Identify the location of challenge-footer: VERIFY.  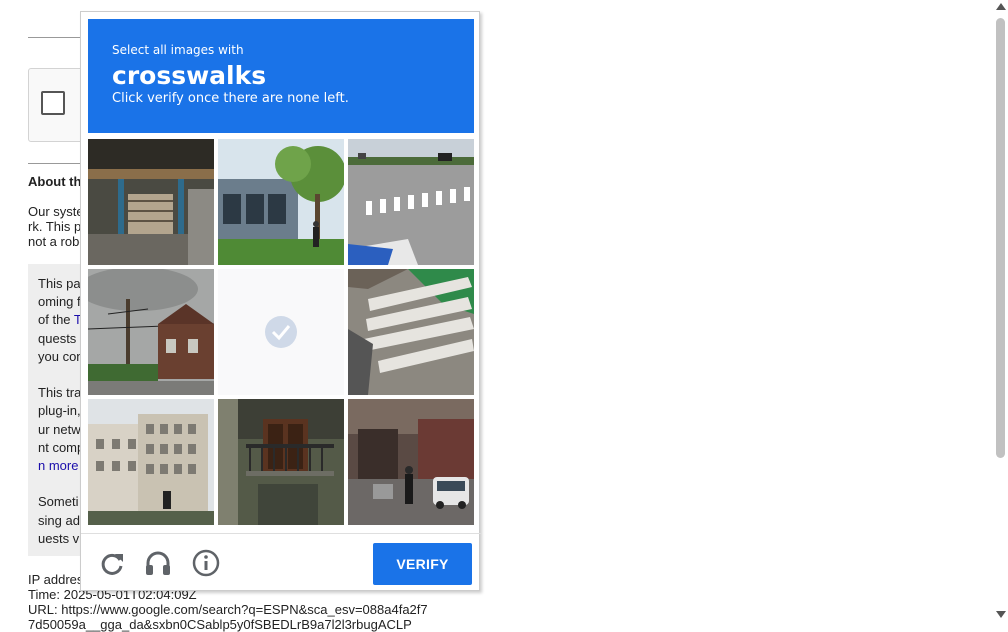
(281, 562).